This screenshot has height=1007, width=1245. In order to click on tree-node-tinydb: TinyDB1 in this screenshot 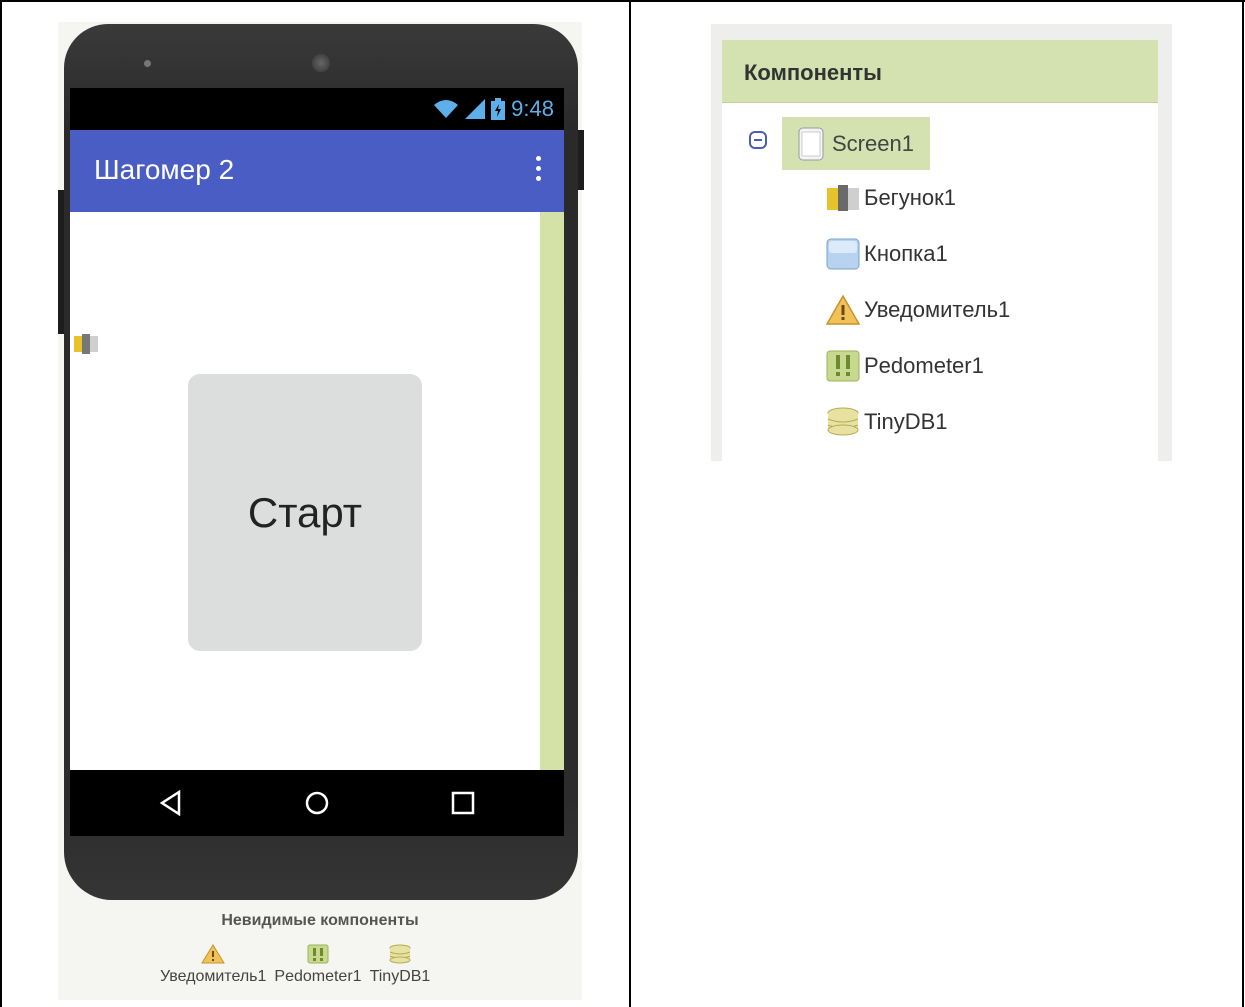, I will do `click(887, 422)`.